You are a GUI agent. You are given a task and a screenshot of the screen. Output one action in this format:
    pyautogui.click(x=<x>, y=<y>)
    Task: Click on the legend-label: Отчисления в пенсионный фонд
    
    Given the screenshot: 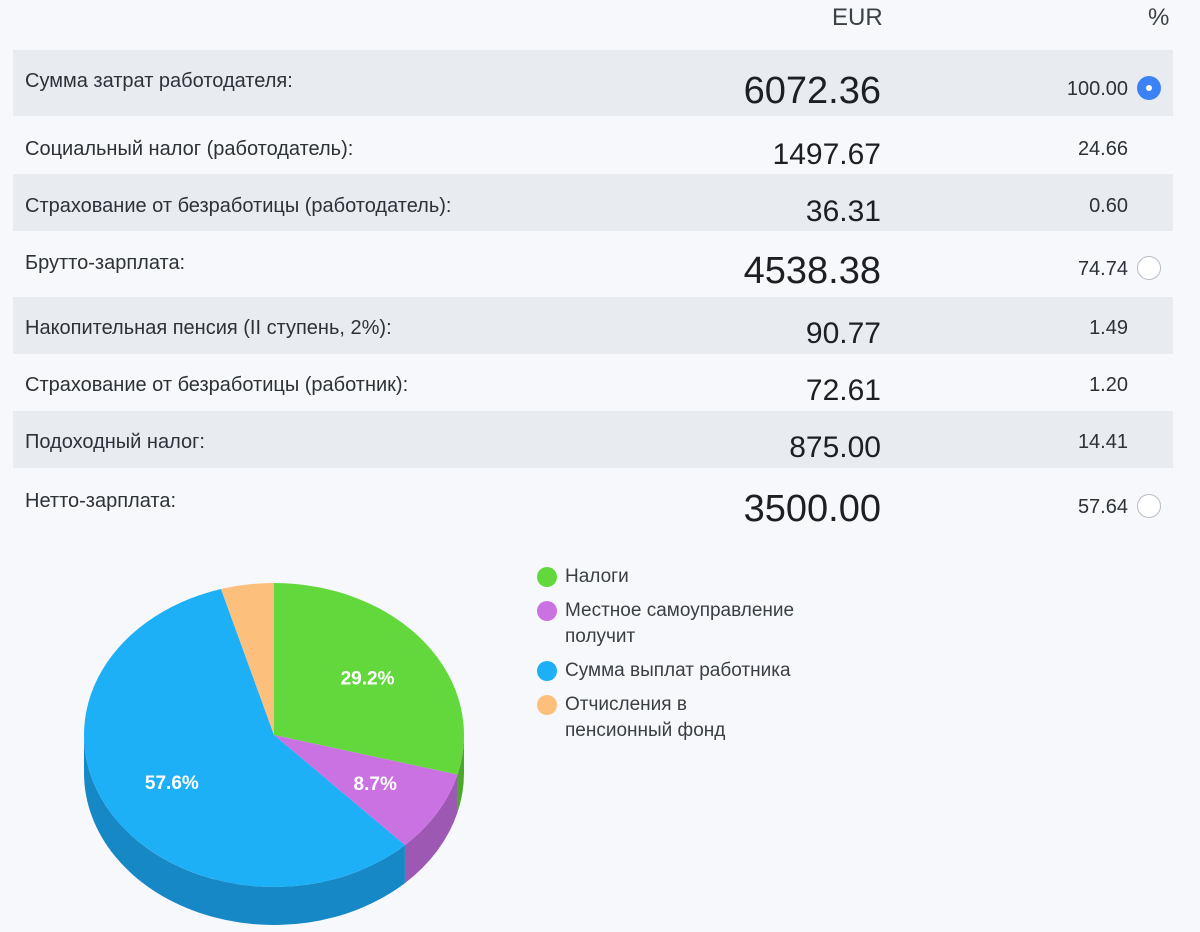 What is the action you would take?
    pyautogui.click(x=645, y=717)
    